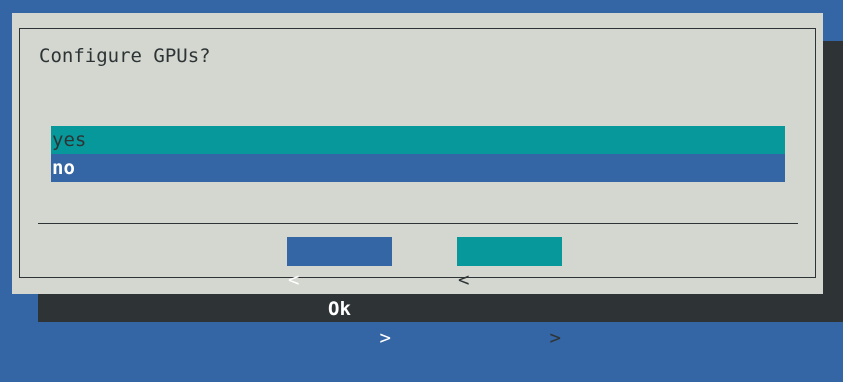  What do you see at coordinates (509, 293) in the screenshot?
I see `back-button: < Back >` at bounding box center [509, 293].